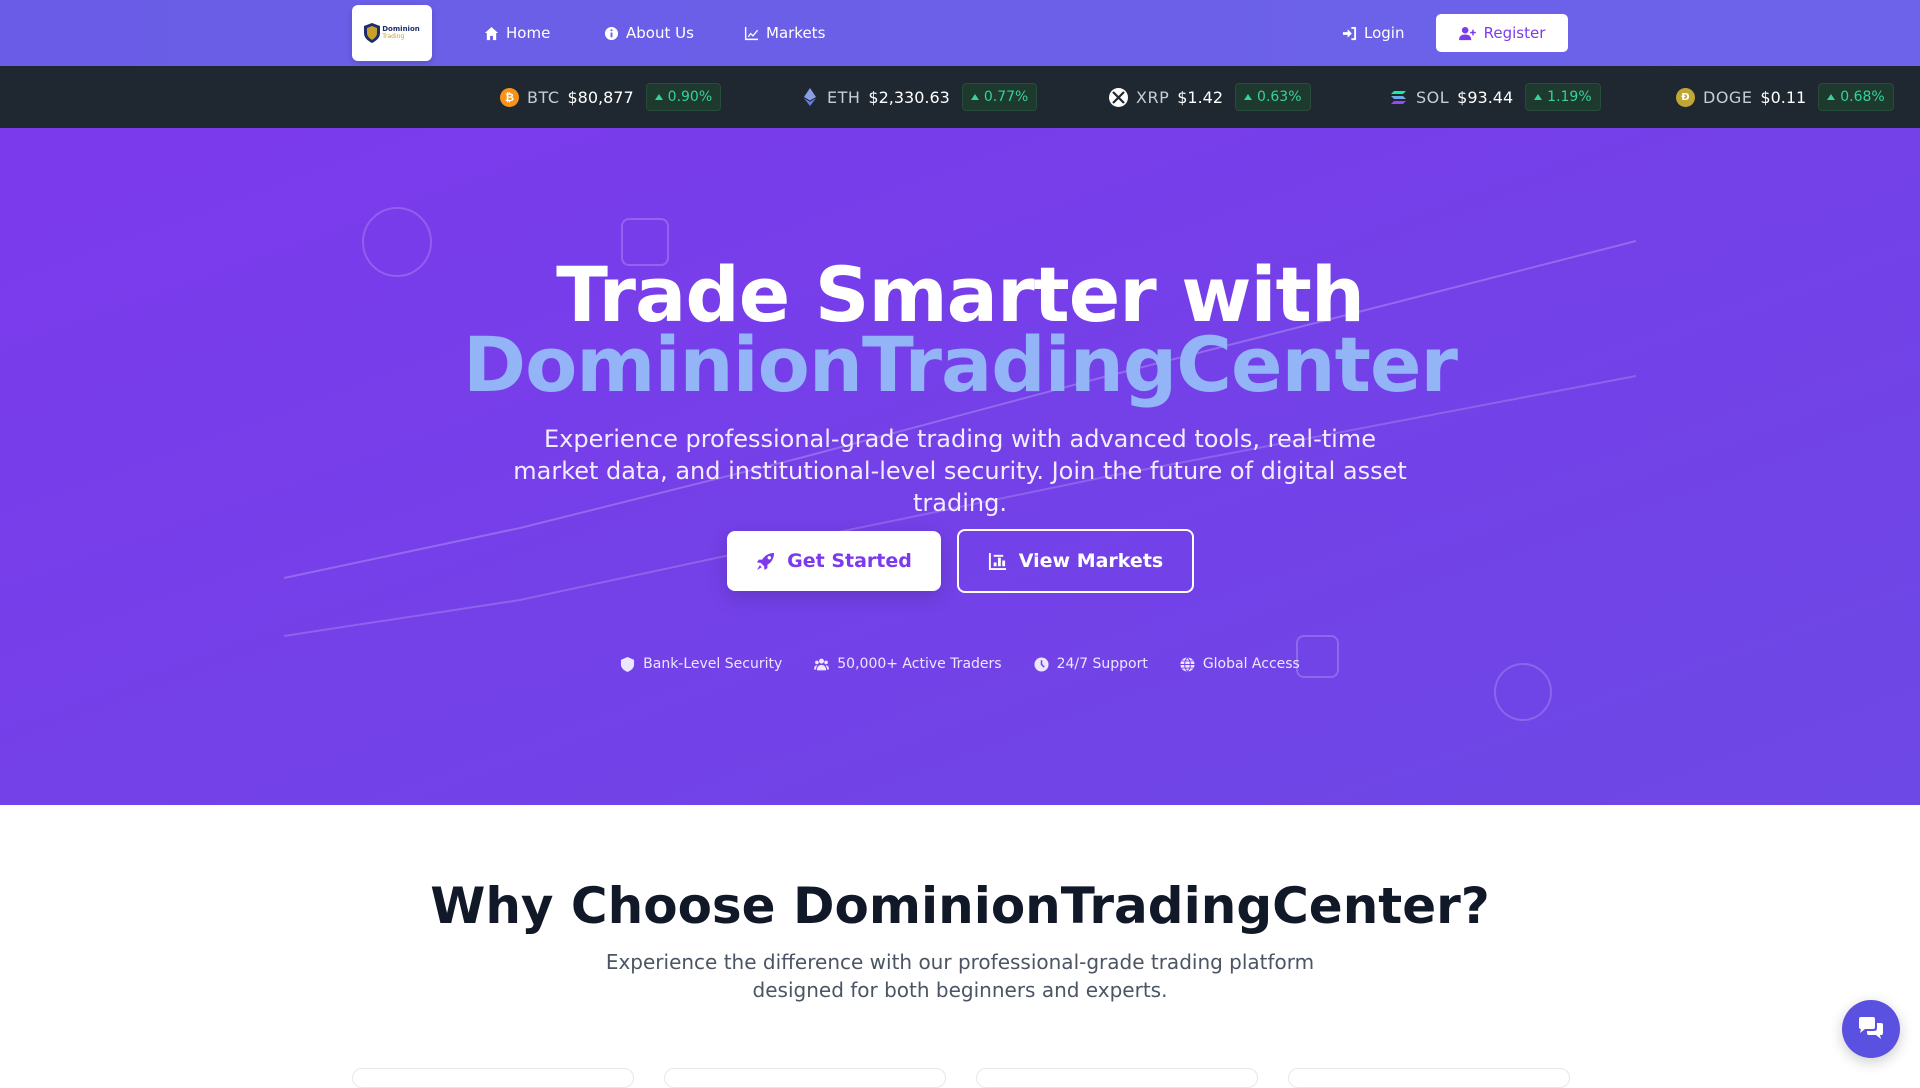  I want to click on why-section-title: Why Choose DominionTradingCenter?, so click(960, 906).